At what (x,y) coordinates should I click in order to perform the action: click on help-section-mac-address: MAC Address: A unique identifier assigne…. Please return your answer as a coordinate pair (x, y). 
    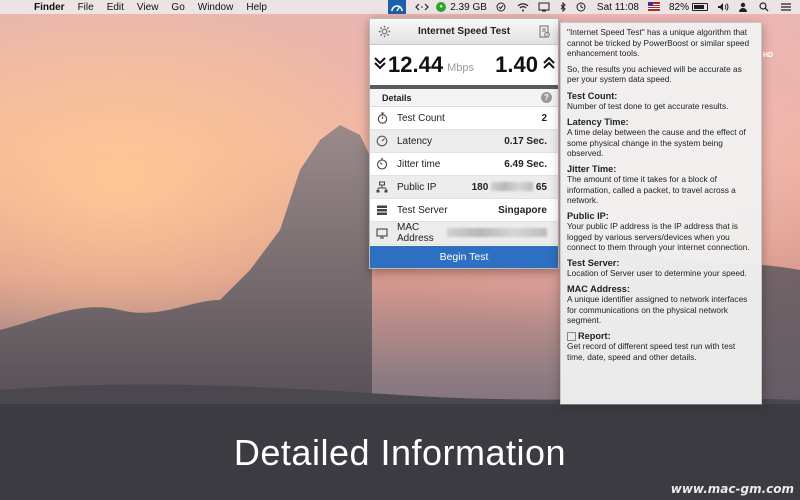
    Looking at the image, I should click on (661, 305).